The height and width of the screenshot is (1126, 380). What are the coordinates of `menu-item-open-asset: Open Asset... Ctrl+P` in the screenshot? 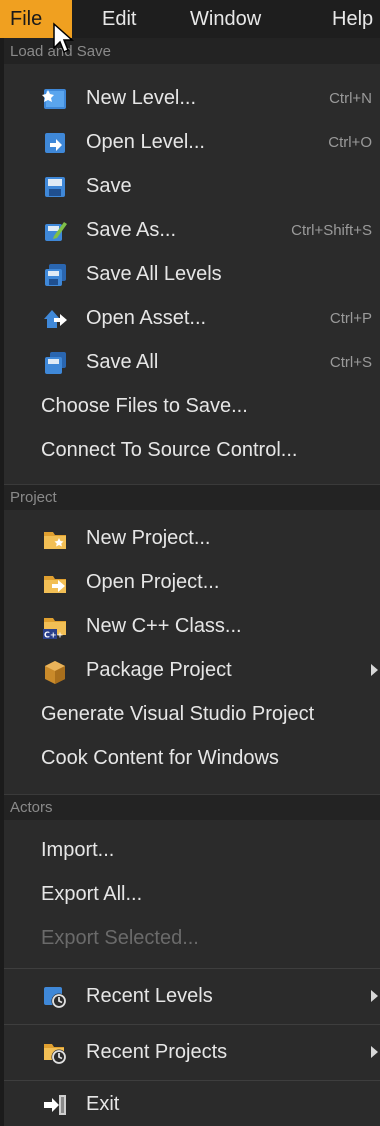 It's located at (192, 318).